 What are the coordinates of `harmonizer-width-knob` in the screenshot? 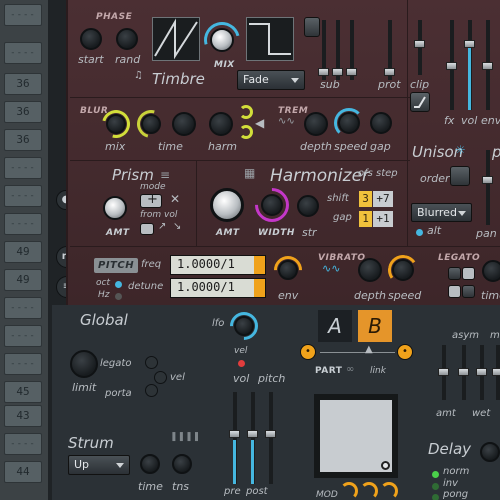 It's located at (272, 205).